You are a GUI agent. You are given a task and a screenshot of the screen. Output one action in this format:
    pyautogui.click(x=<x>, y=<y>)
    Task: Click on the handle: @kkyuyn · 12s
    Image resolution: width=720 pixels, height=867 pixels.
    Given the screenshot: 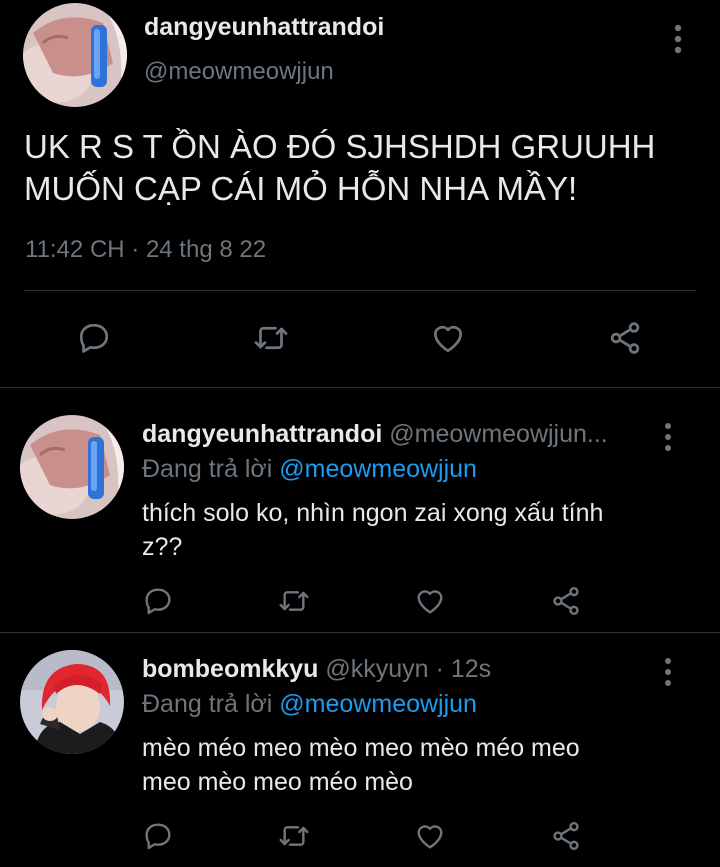 What is the action you would take?
    pyautogui.click(x=408, y=669)
    